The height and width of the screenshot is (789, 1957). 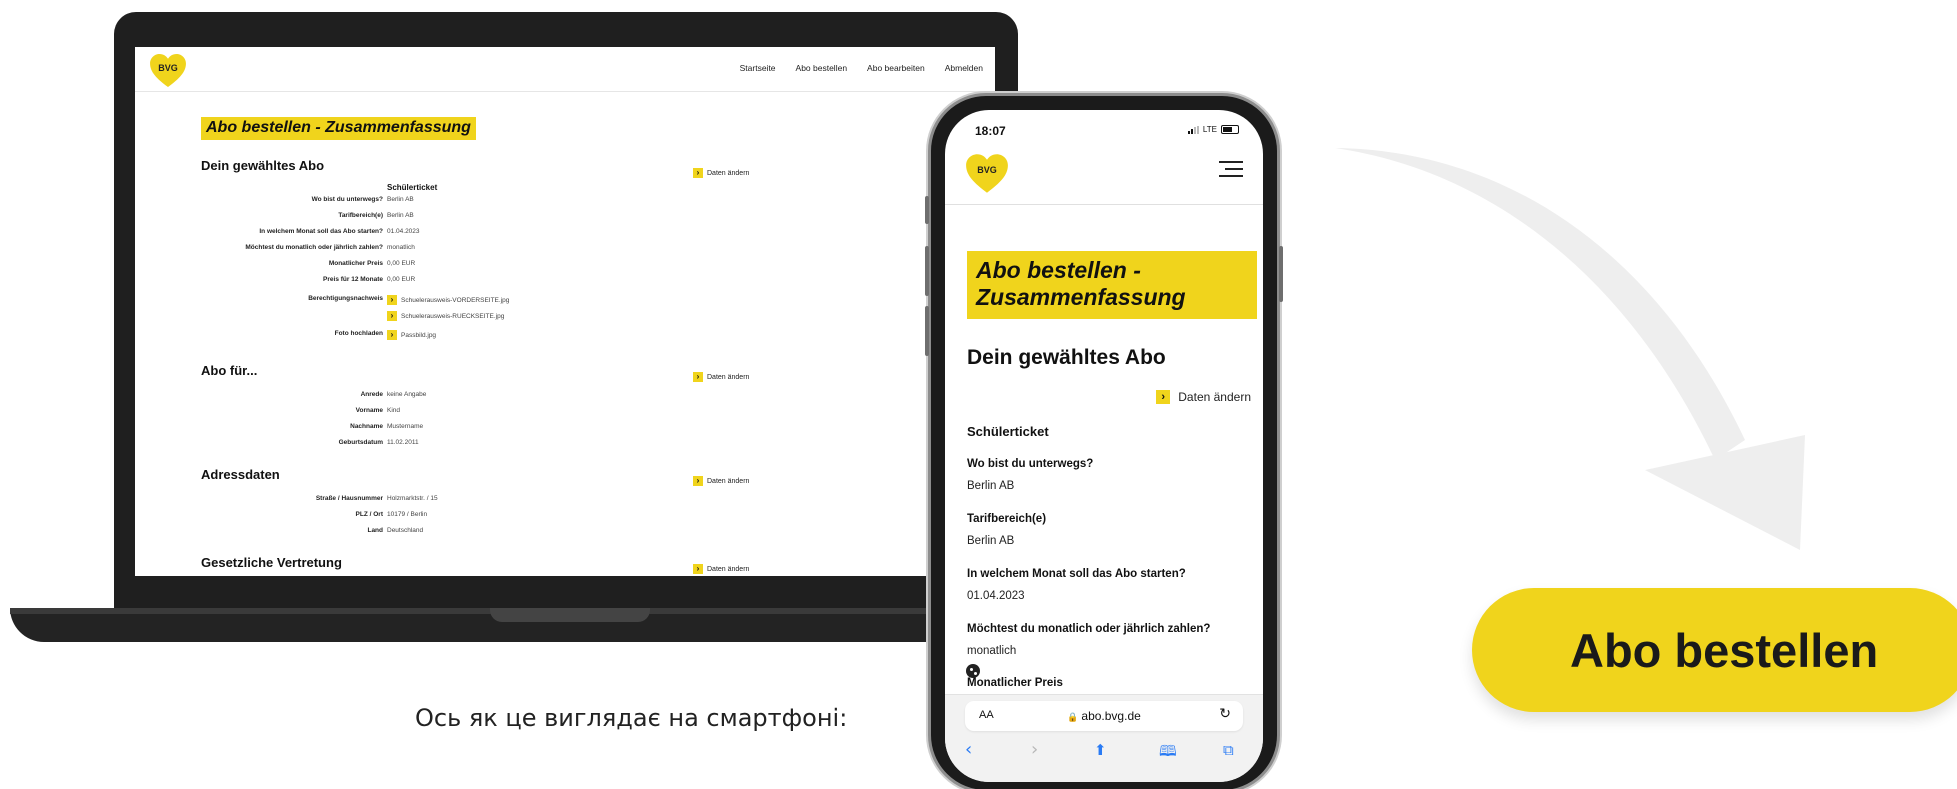 I want to click on row-value: keine Angabe, so click(x=407, y=394).